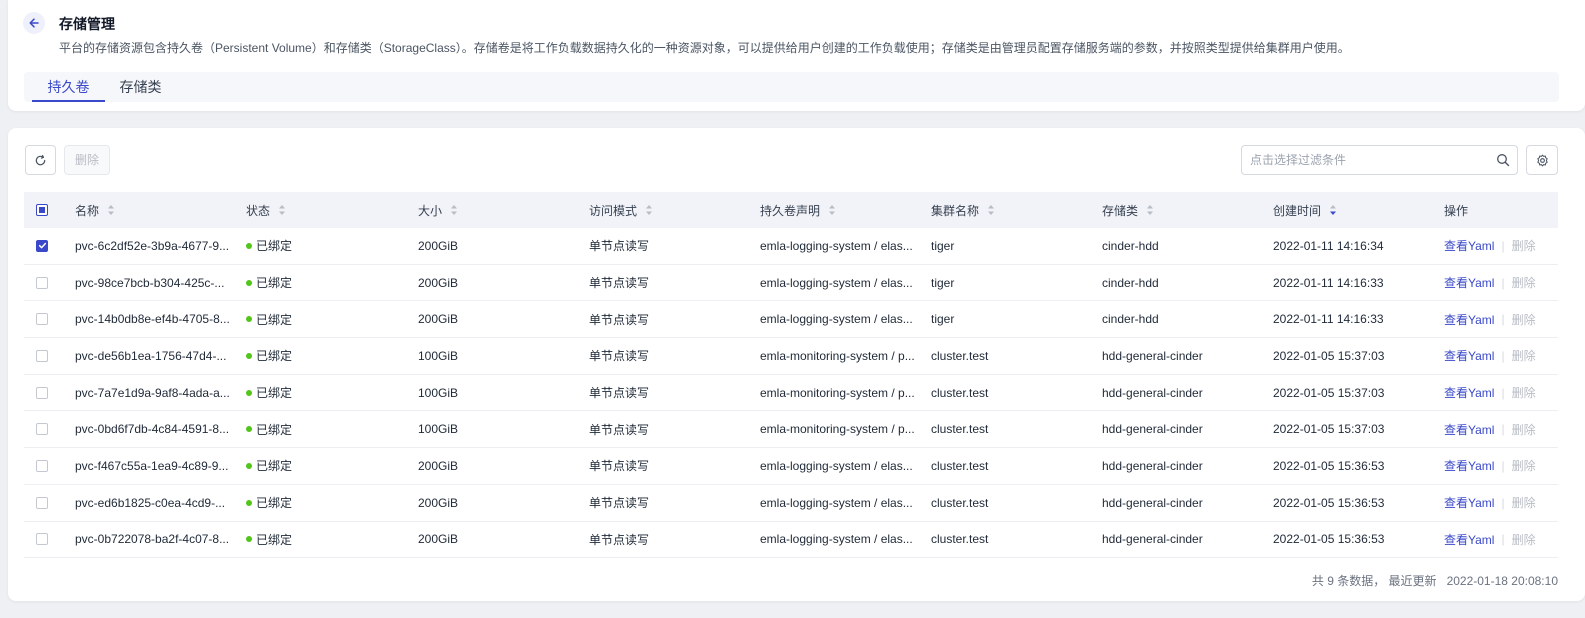 This screenshot has width=1585, height=618. I want to click on select-all-checkbox, so click(42, 210).